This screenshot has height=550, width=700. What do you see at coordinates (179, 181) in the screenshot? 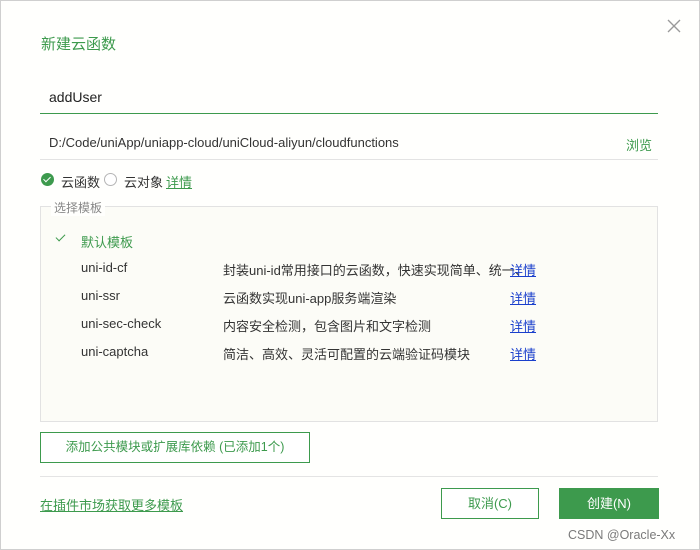
I see `type-details-link: 详情` at bounding box center [179, 181].